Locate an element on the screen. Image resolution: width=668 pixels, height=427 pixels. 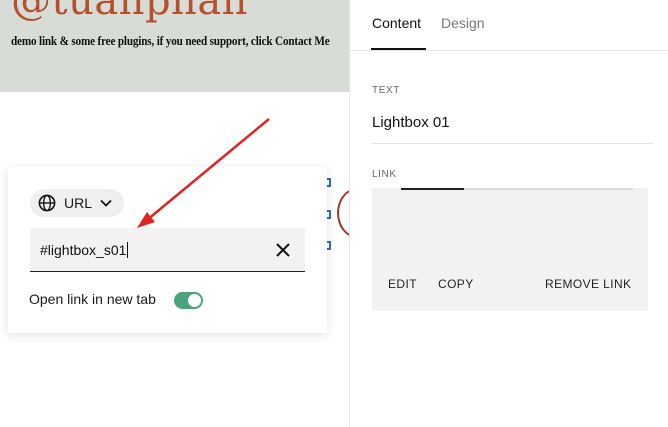
globe-icon is located at coordinates (47, 203).